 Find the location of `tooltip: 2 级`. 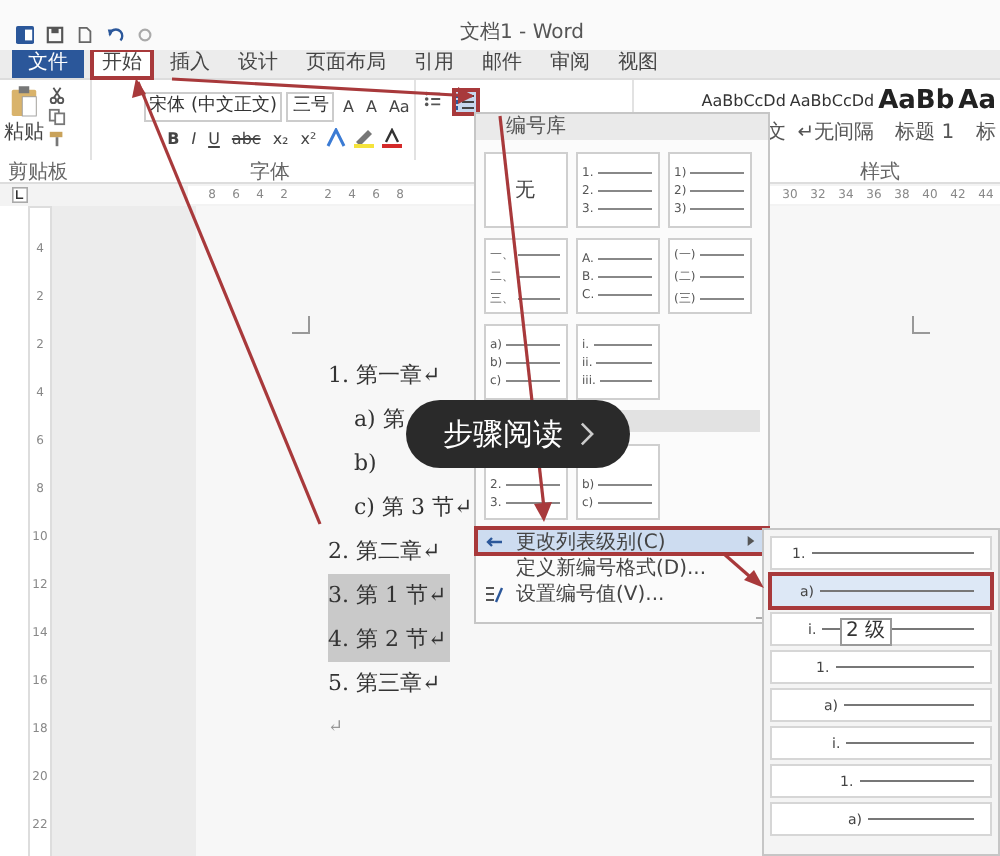

tooltip: 2 级 is located at coordinates (866, 632).